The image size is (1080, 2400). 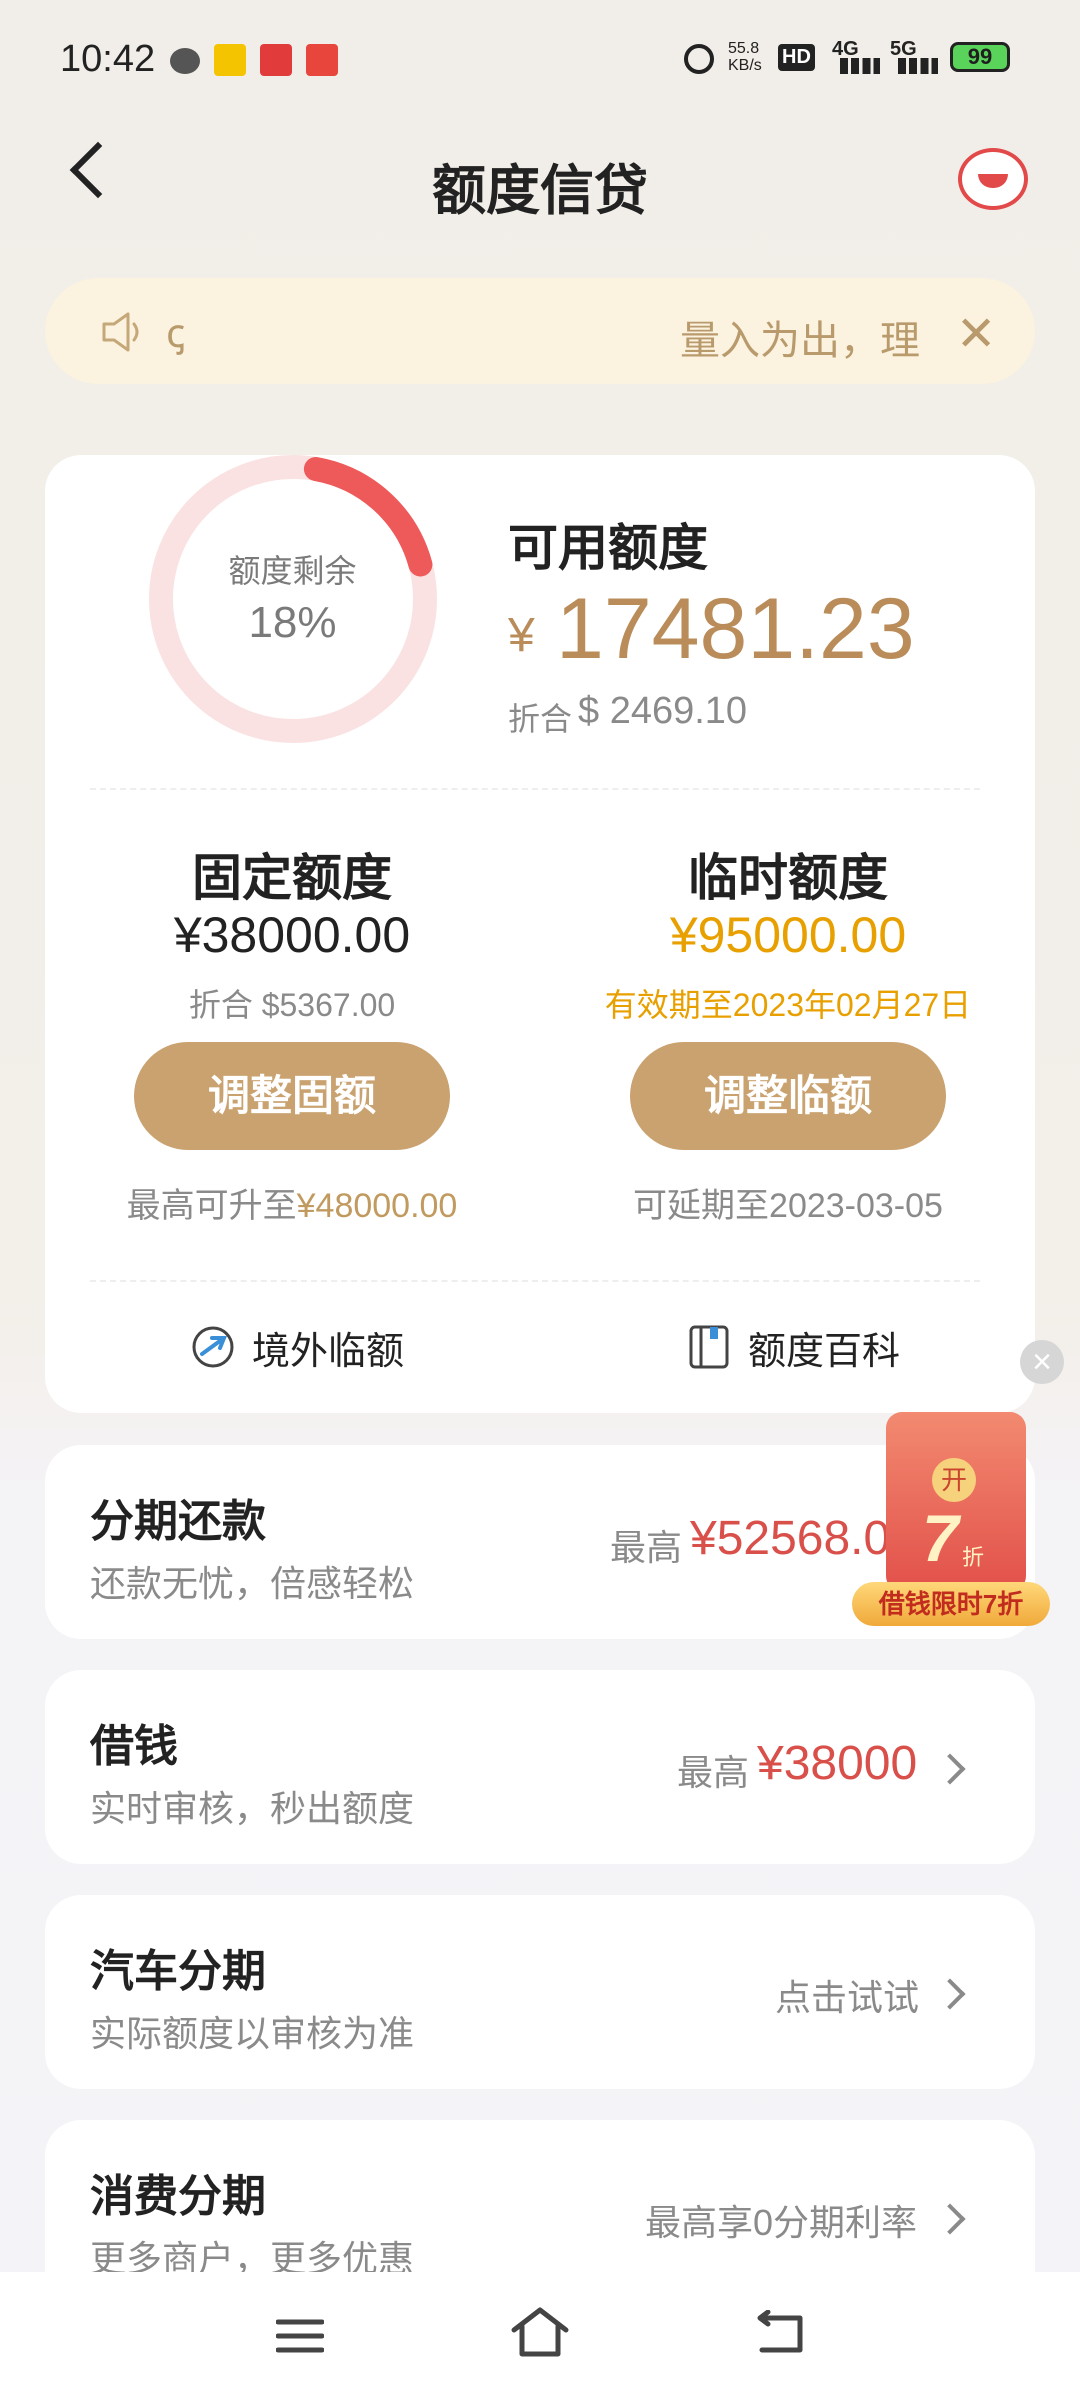 What do you see at coordinates (699, 59) in the screenshot?
I see `alarm-icon` at bounding box center [699, 59].